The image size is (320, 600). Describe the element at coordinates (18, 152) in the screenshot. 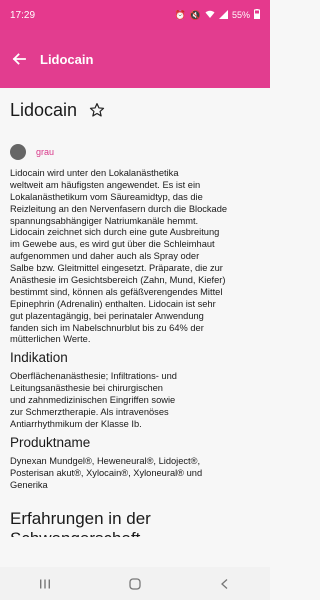

I see `category-dot-icon` at that location.